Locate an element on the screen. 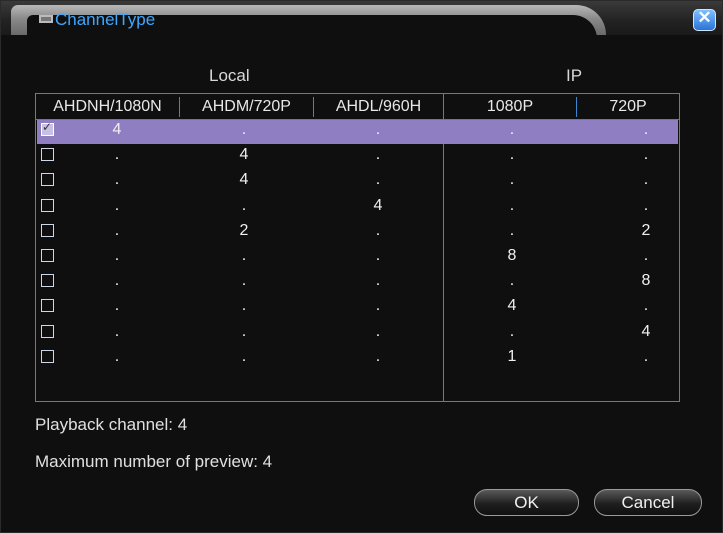 Image resolution: width=723 pixels, height=533 pixels. close-icon: ✕ is located at coordinates (704, 17).